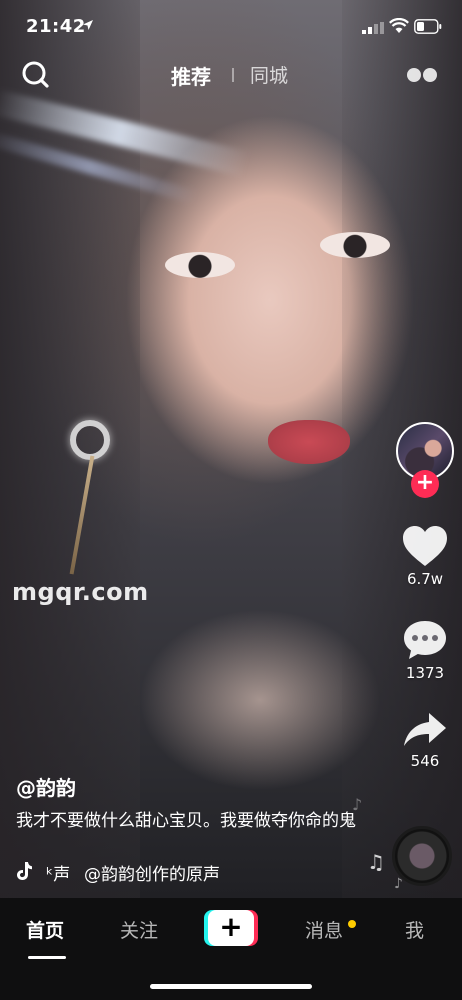  Describe the element at coordinates (425, 484) in the screenshot. I see `follow-button: +` at that location.